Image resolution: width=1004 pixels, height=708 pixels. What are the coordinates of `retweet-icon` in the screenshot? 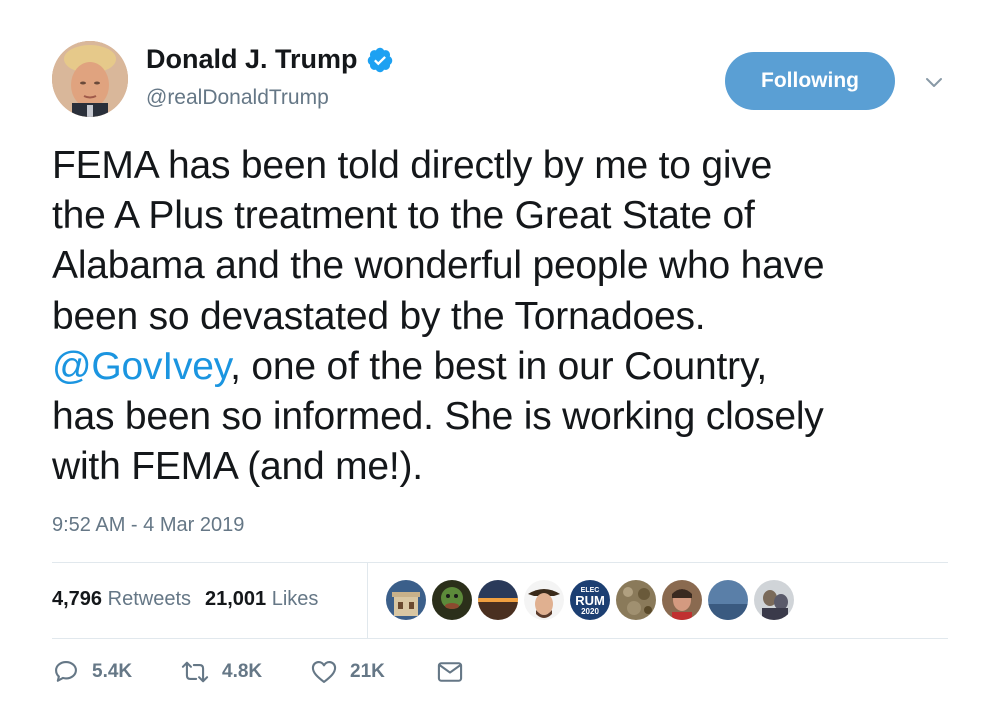 It's located at (195, 672).